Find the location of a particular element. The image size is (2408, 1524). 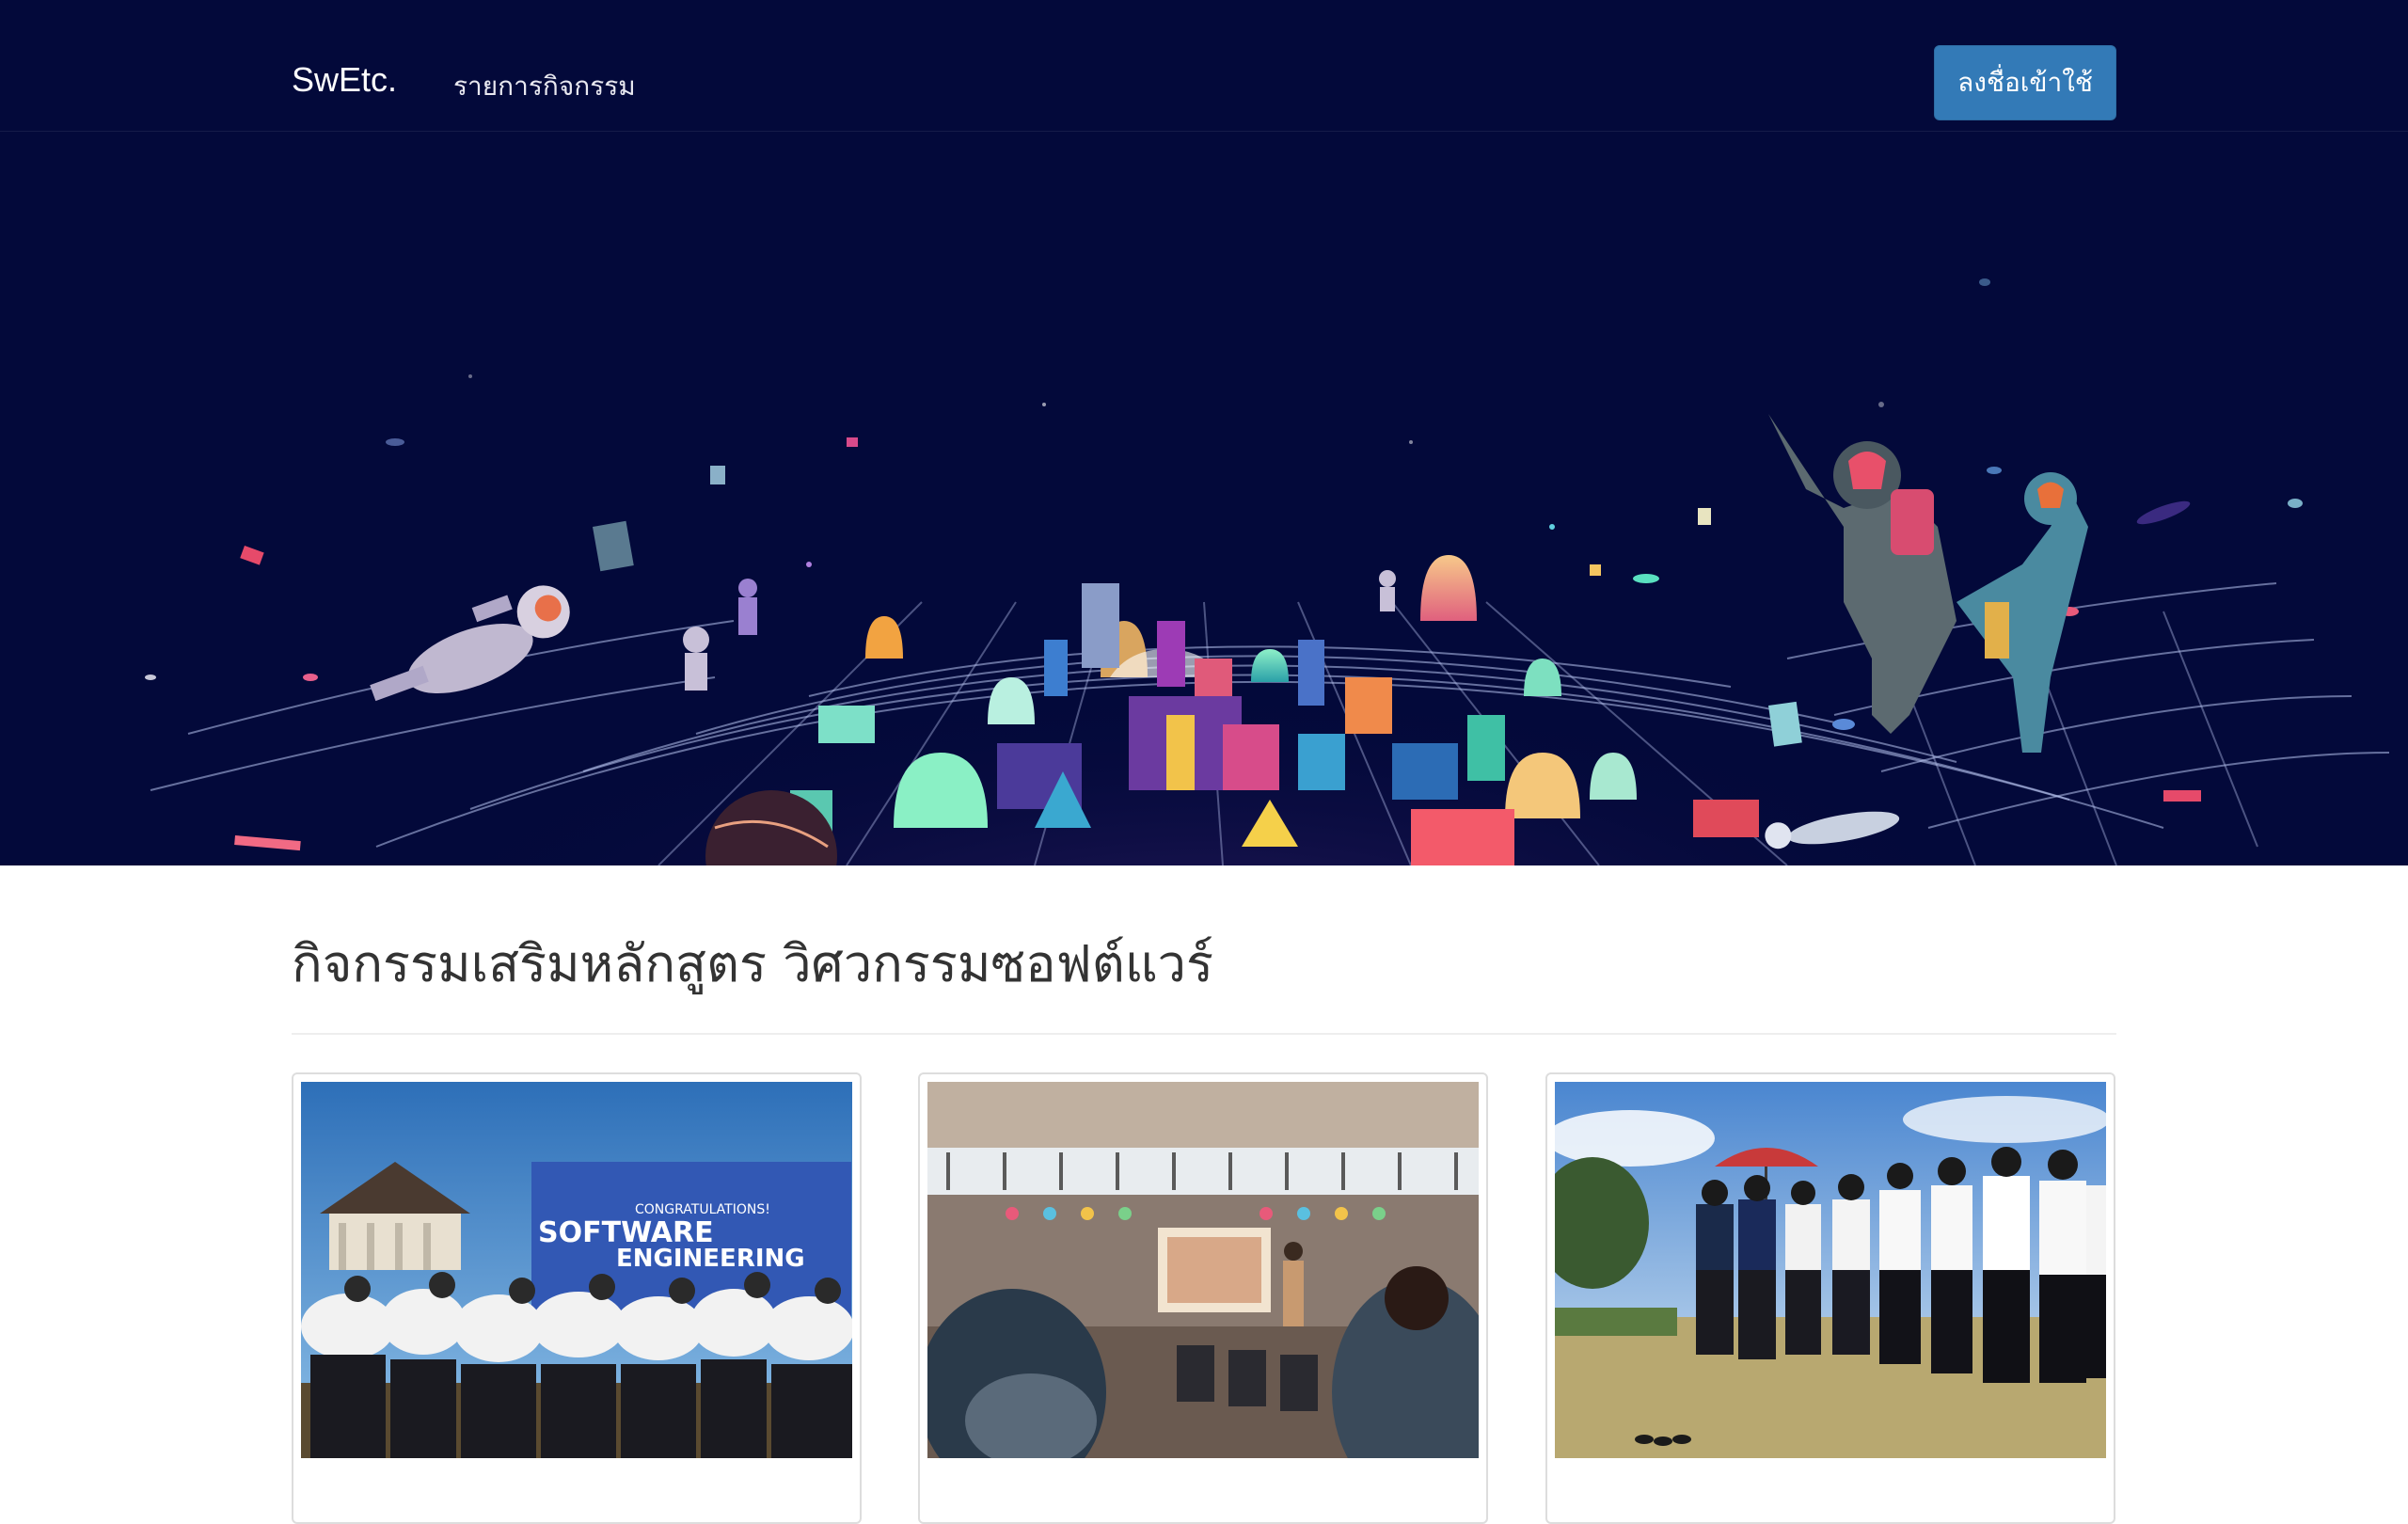

page-title: กิจกรรมเสริมหลักสูตร วิศวกรรมซอฟต์แวร์ is located at coordinates (753, 964).